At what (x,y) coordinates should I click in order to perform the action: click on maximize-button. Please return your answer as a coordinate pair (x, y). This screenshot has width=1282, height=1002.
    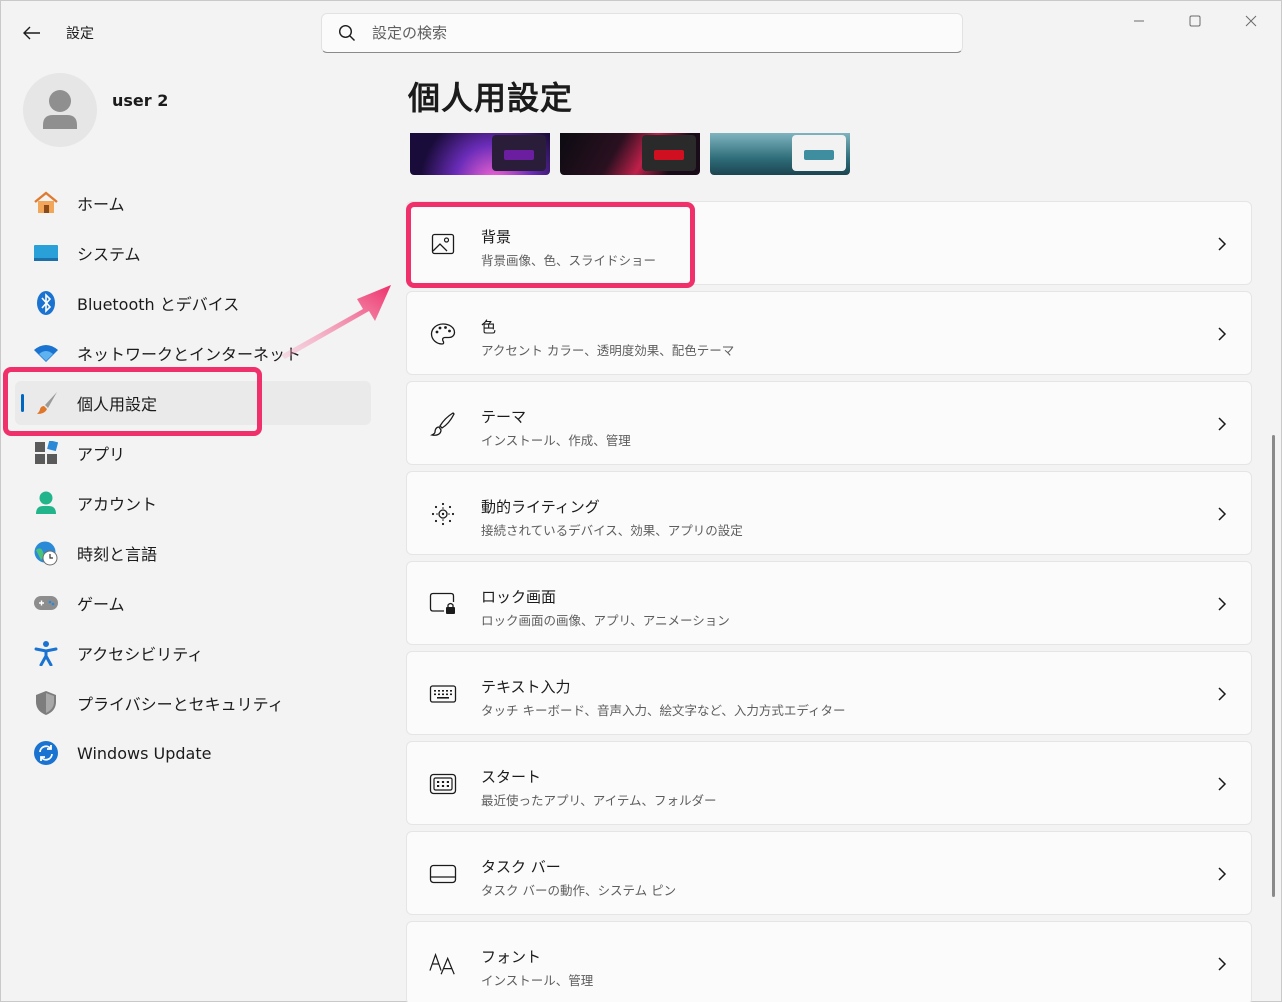
    Looking at the image, I should click on (1195, 21).